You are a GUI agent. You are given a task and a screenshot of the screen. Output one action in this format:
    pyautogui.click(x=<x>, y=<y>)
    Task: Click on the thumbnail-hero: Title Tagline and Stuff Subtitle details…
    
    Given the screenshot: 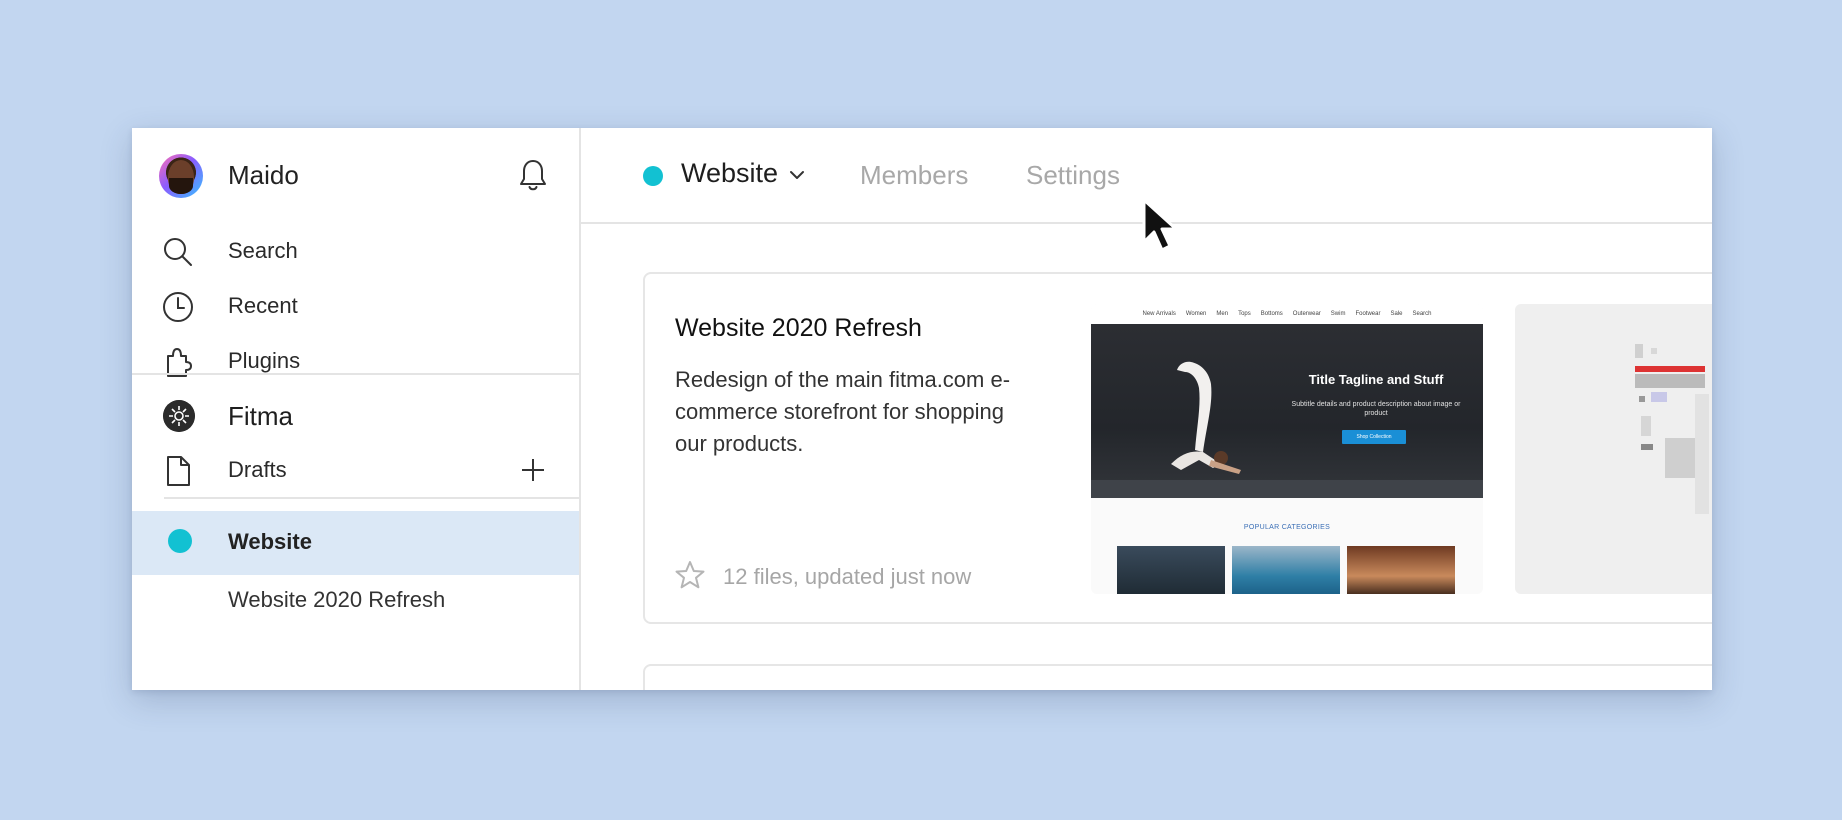 What is the action you would take?
    pyautogui.click(x=1287, y=411)
    